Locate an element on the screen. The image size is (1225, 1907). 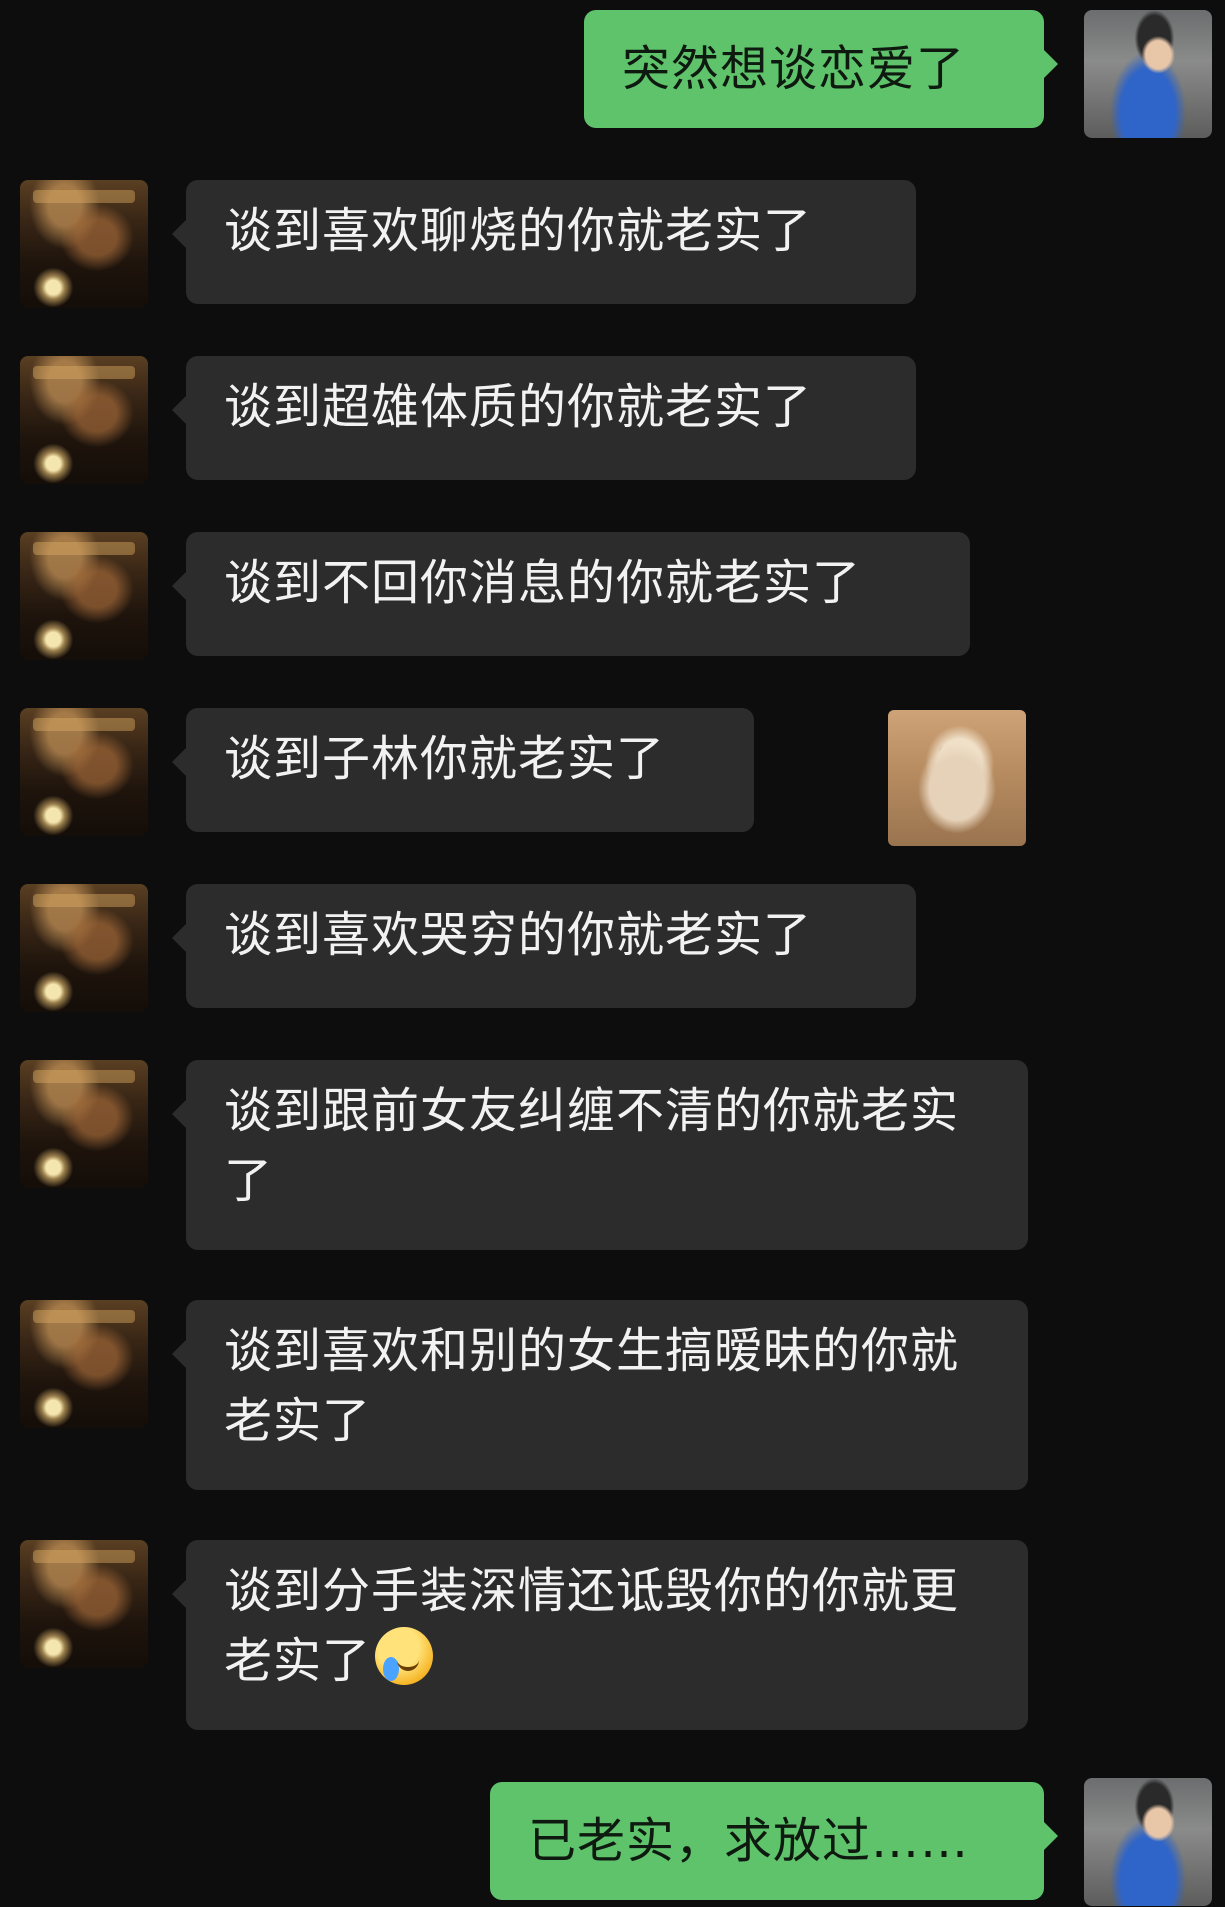
incoming-message-bubble: 谈到喜欢聊烧的你就老实了 is located at coordinates (544, 242).